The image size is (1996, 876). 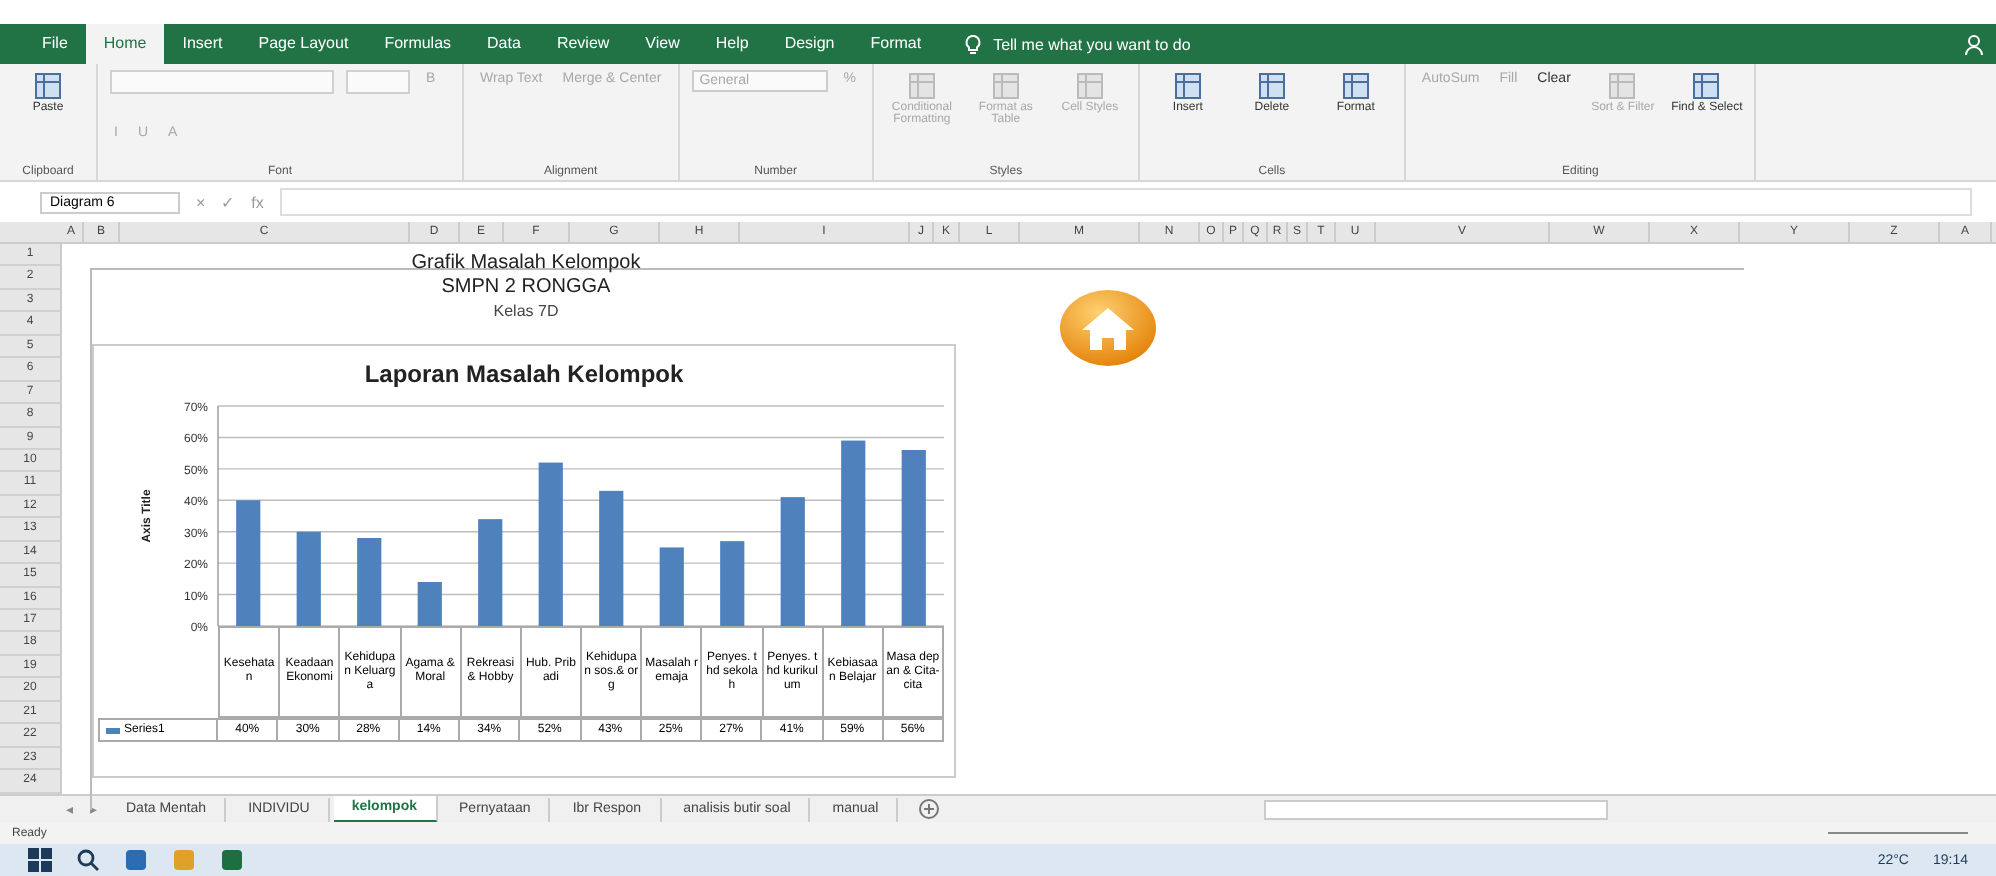 I want to click on ribbon-tab: Data, so click(x=504, y=44).